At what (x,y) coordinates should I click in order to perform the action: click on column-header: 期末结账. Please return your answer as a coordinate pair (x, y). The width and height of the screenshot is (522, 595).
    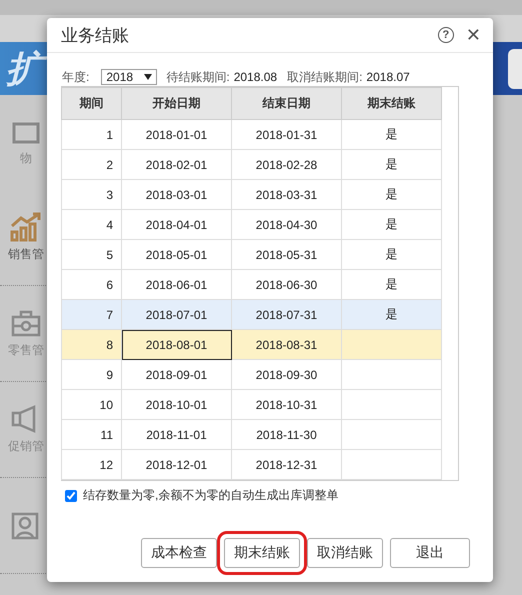
    Looking at the image, I should click on (392, 104).